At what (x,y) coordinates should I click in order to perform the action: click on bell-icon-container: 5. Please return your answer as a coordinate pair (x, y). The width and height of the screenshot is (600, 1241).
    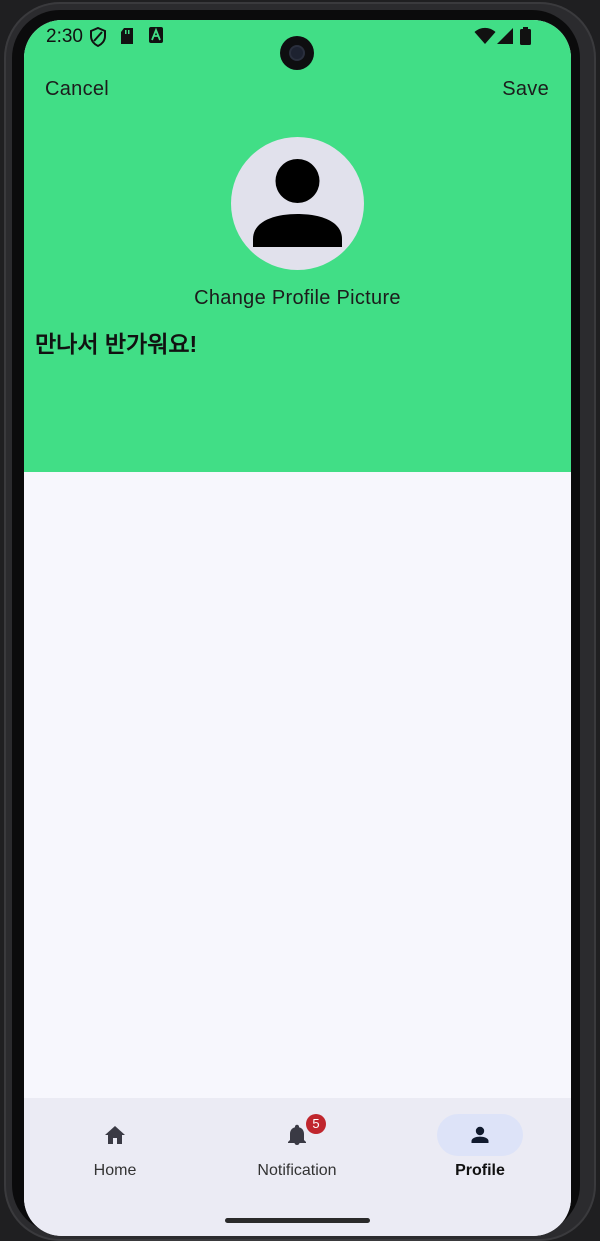
    Looking at the image, I should click on (297, 1135).